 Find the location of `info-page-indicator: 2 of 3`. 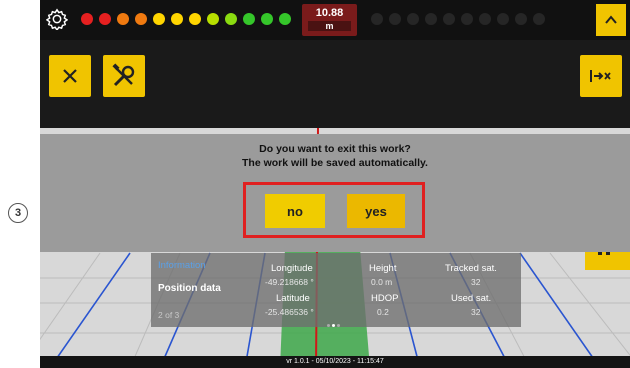

info-page-indicator: 2 of 3 is located at coordinates (169, 315).